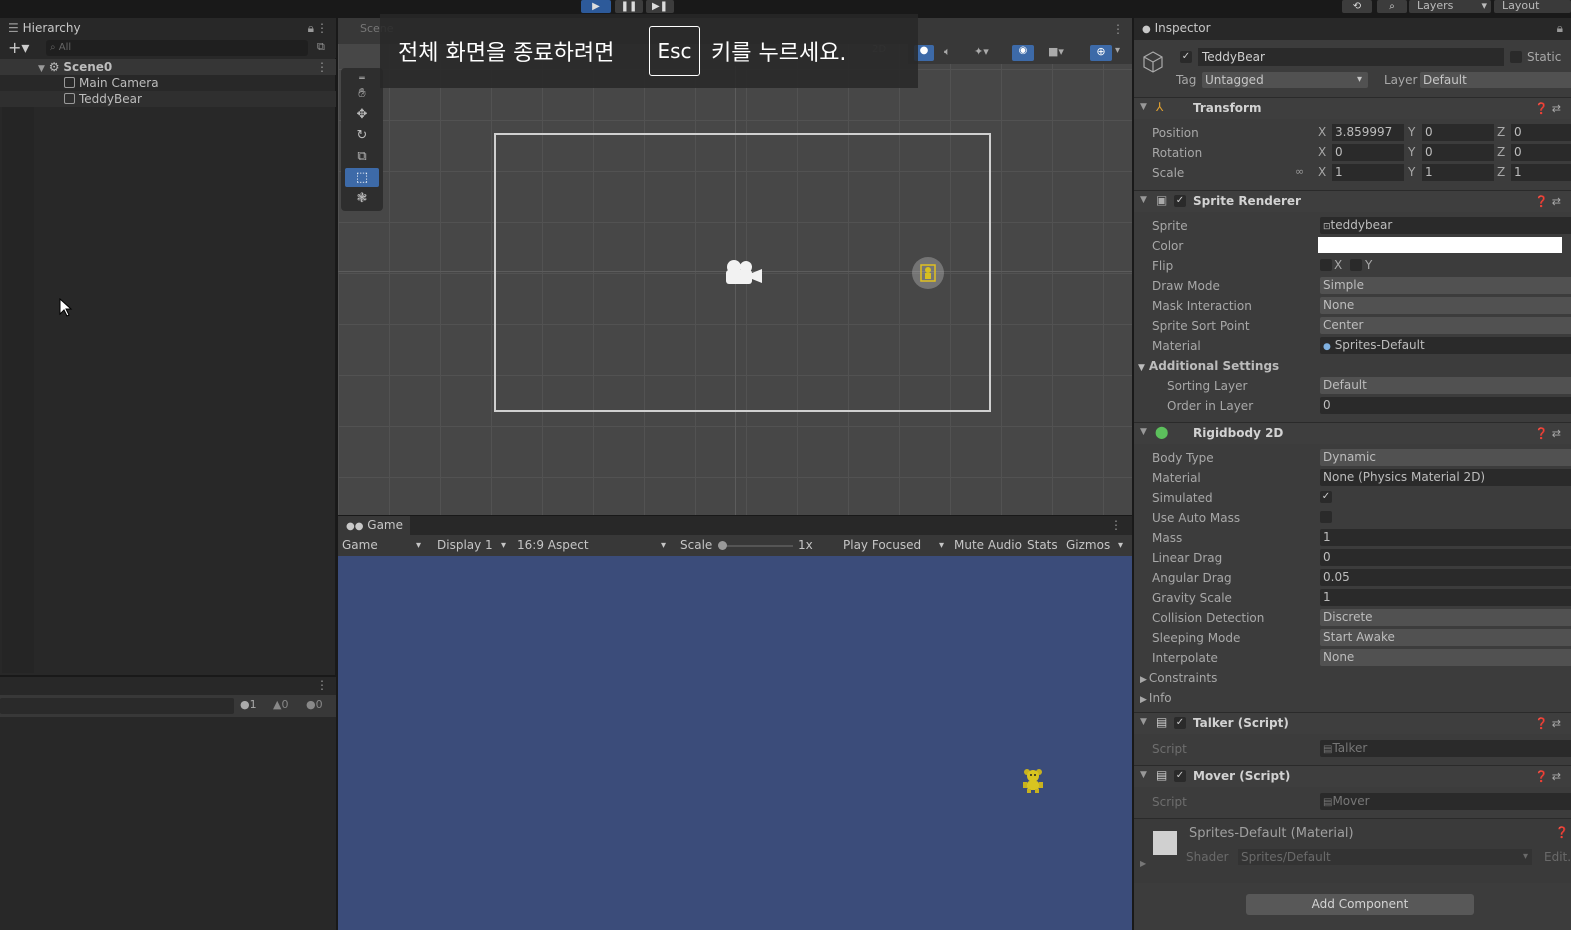  I want to click on simulated-checkbox: ✓, so click(1326, 497).